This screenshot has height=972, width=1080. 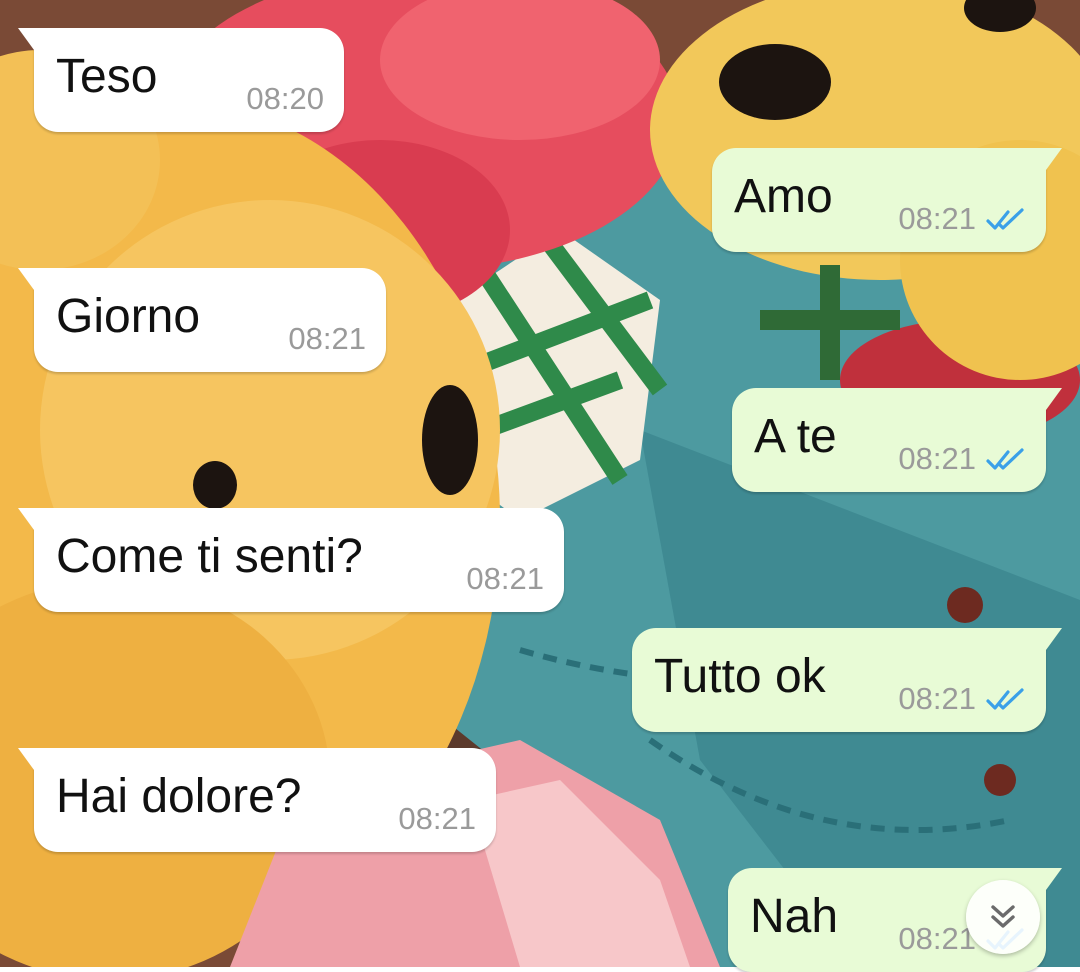 What do you see at coordinates (783, 196) in the screenshot?
I see `message-text: Amo` at bounding box center [783, 196].